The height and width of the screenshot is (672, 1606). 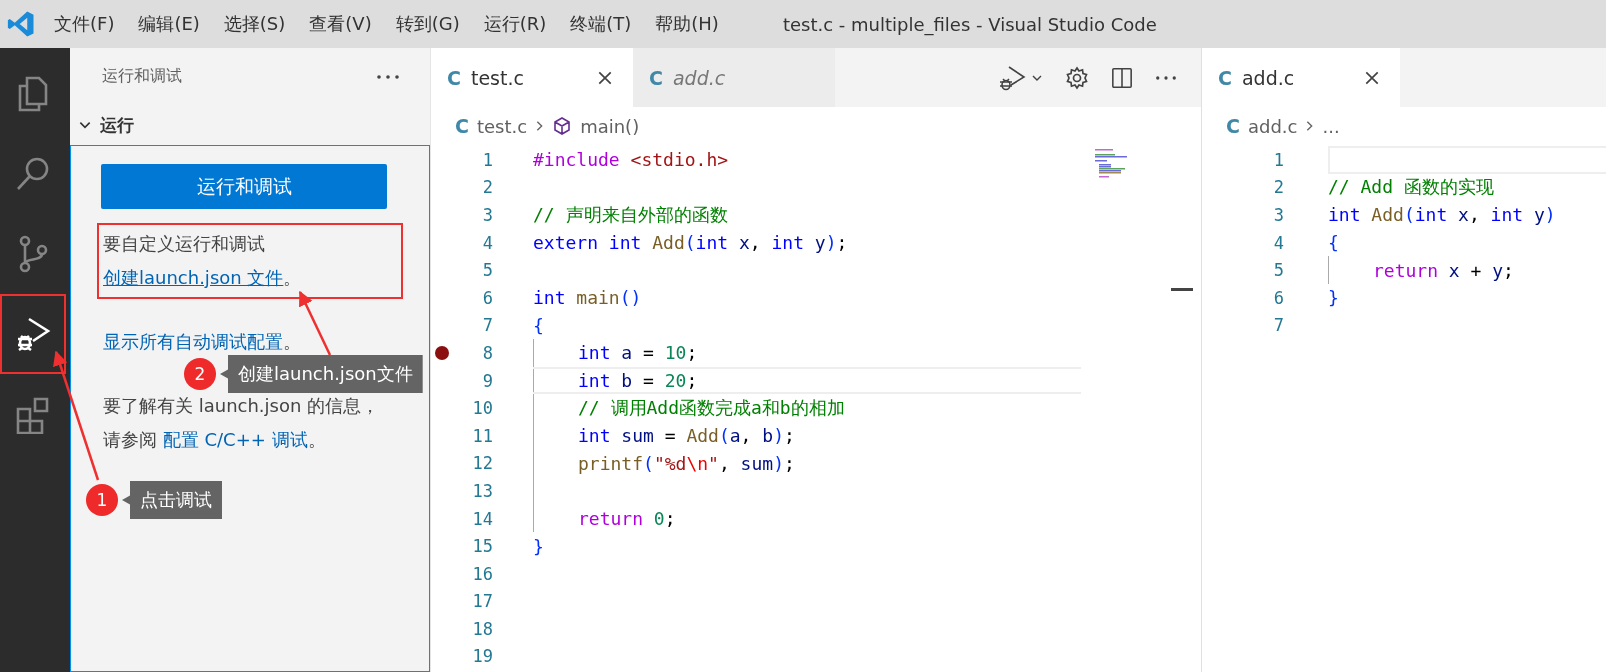 What do you see at coordinates (242, 423) in the screenshot?
I see `help-text: 要了解有关 launch.json 的信息，请参阅 配置 C/C++ 调试。` at bounding box center [242, 423].